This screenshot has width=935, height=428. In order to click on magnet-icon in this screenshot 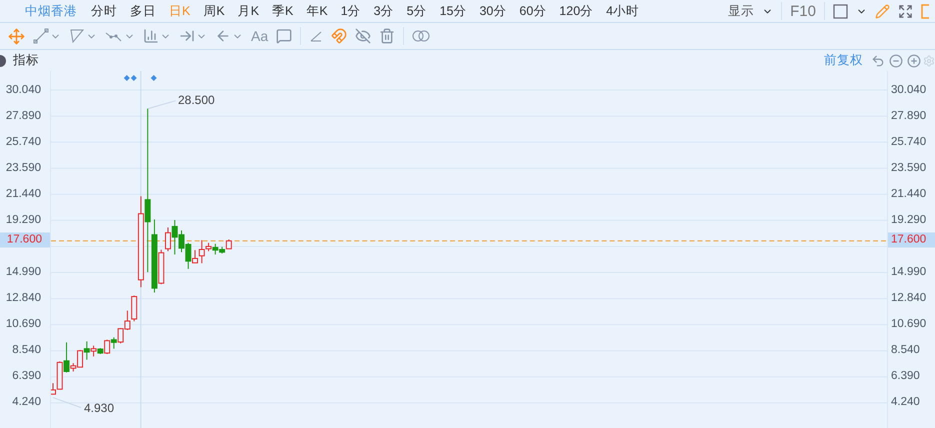, I will do `click(339, 36)`.